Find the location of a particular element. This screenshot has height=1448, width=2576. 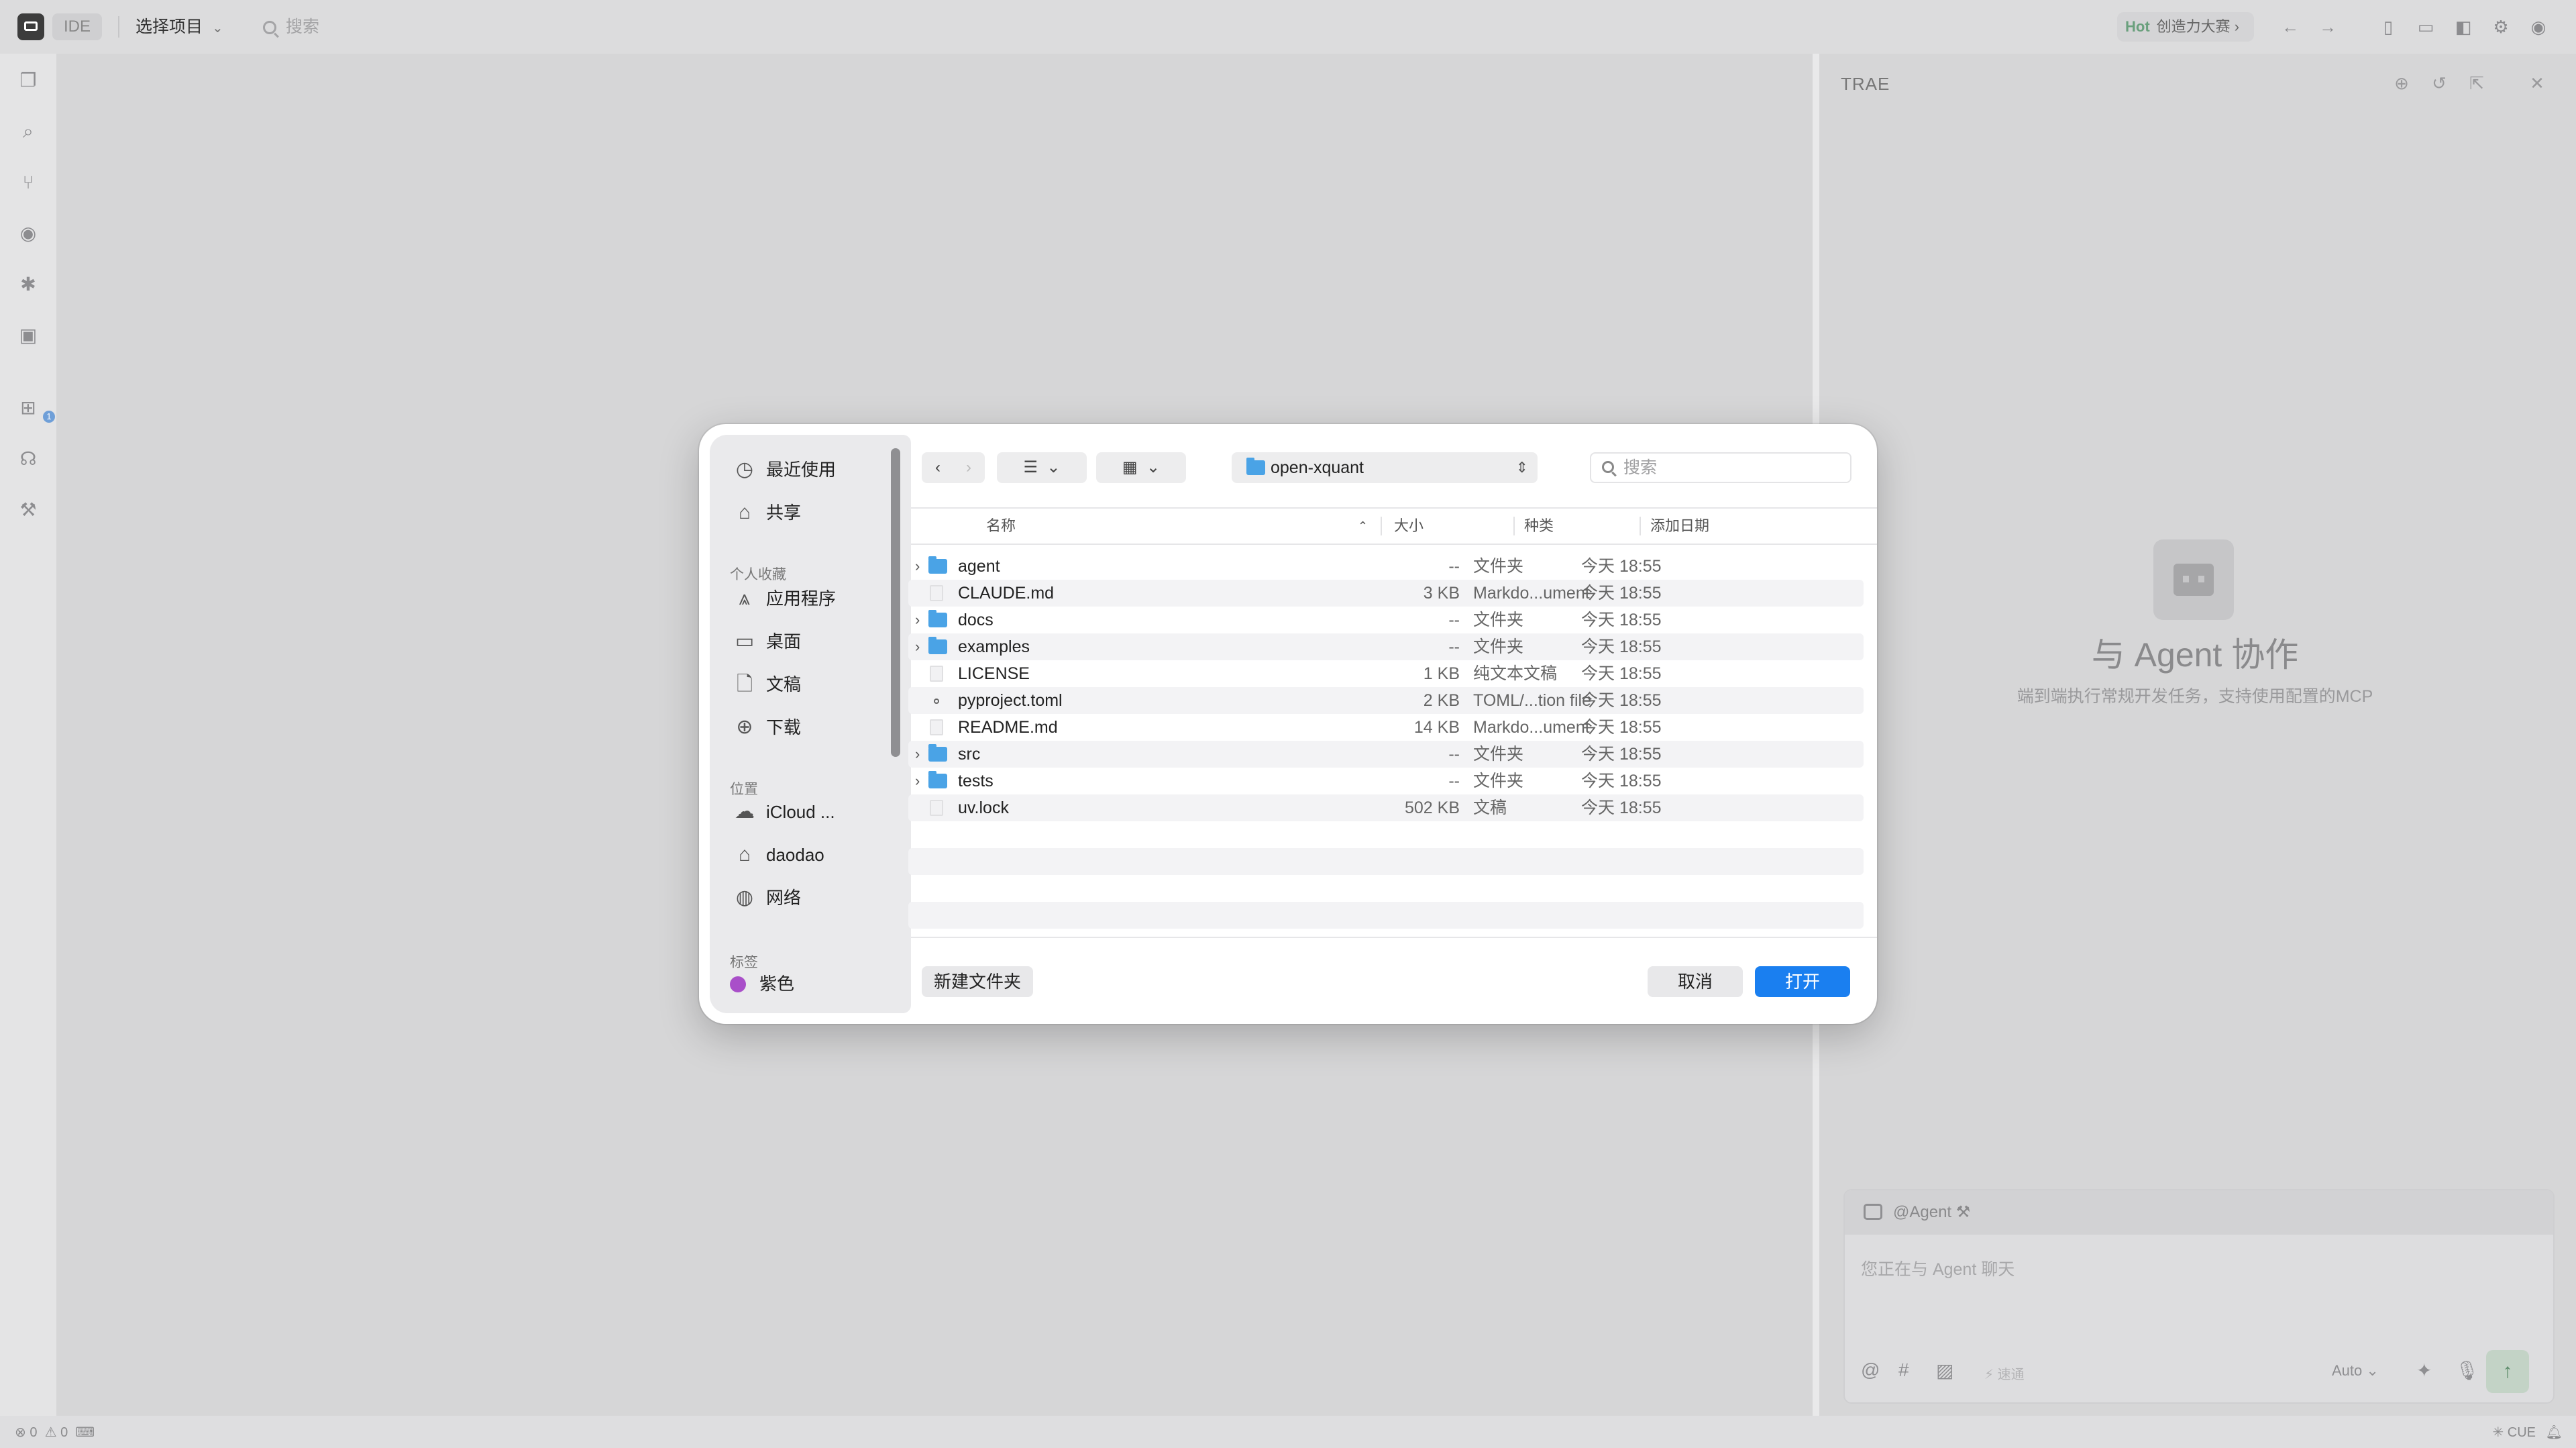

activity-bar: ❐ ⌕ ⑂ ◉ ✱ ▣ ⊞ 1 ☊ ⚒ is located at coordinates (28, 735).